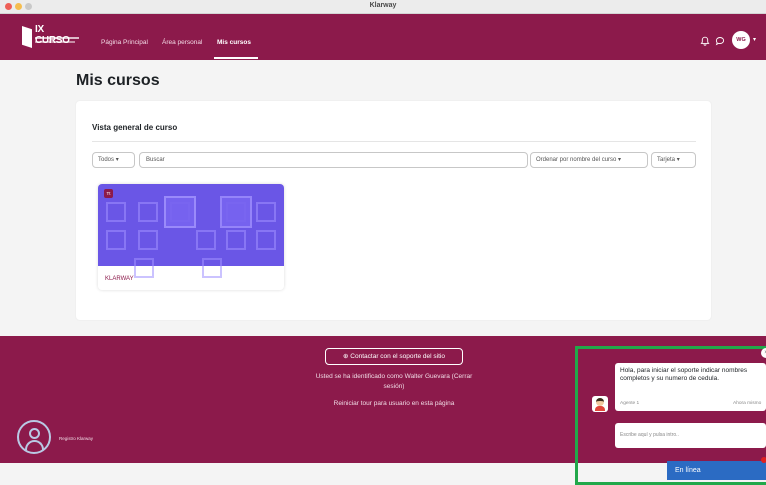 This screenshot has width=766, height=485. I want to click on chat-close-button: ×, so click(763, 353).